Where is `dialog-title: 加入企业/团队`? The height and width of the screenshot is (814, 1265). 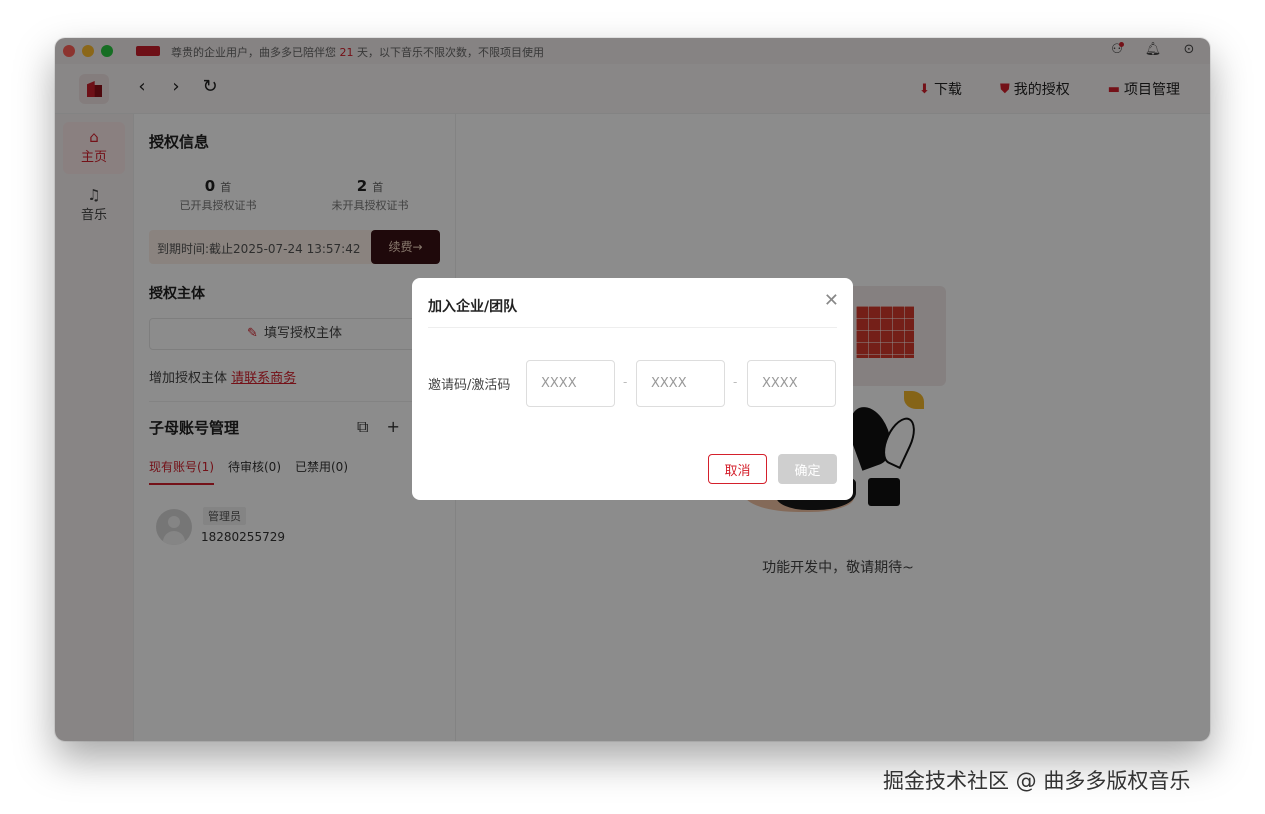
dialog-title: 加入企业/团队 is located at coordinates (473, 307).